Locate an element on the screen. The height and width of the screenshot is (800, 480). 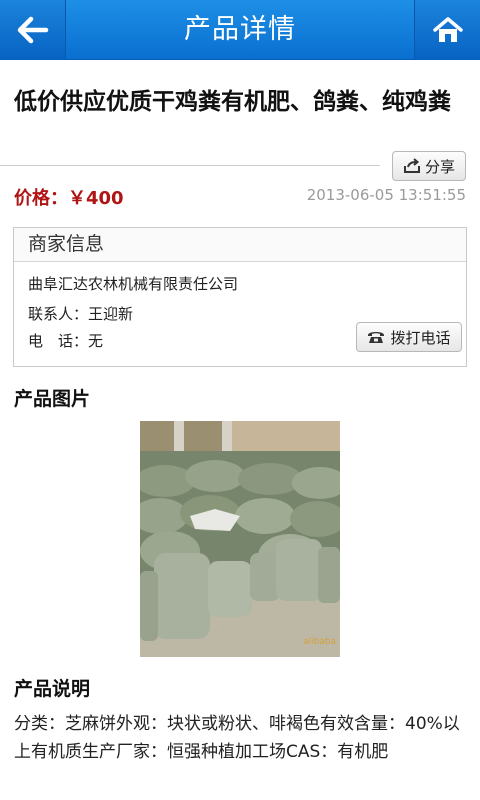
phone-icon is located at coordinates (376, 337).